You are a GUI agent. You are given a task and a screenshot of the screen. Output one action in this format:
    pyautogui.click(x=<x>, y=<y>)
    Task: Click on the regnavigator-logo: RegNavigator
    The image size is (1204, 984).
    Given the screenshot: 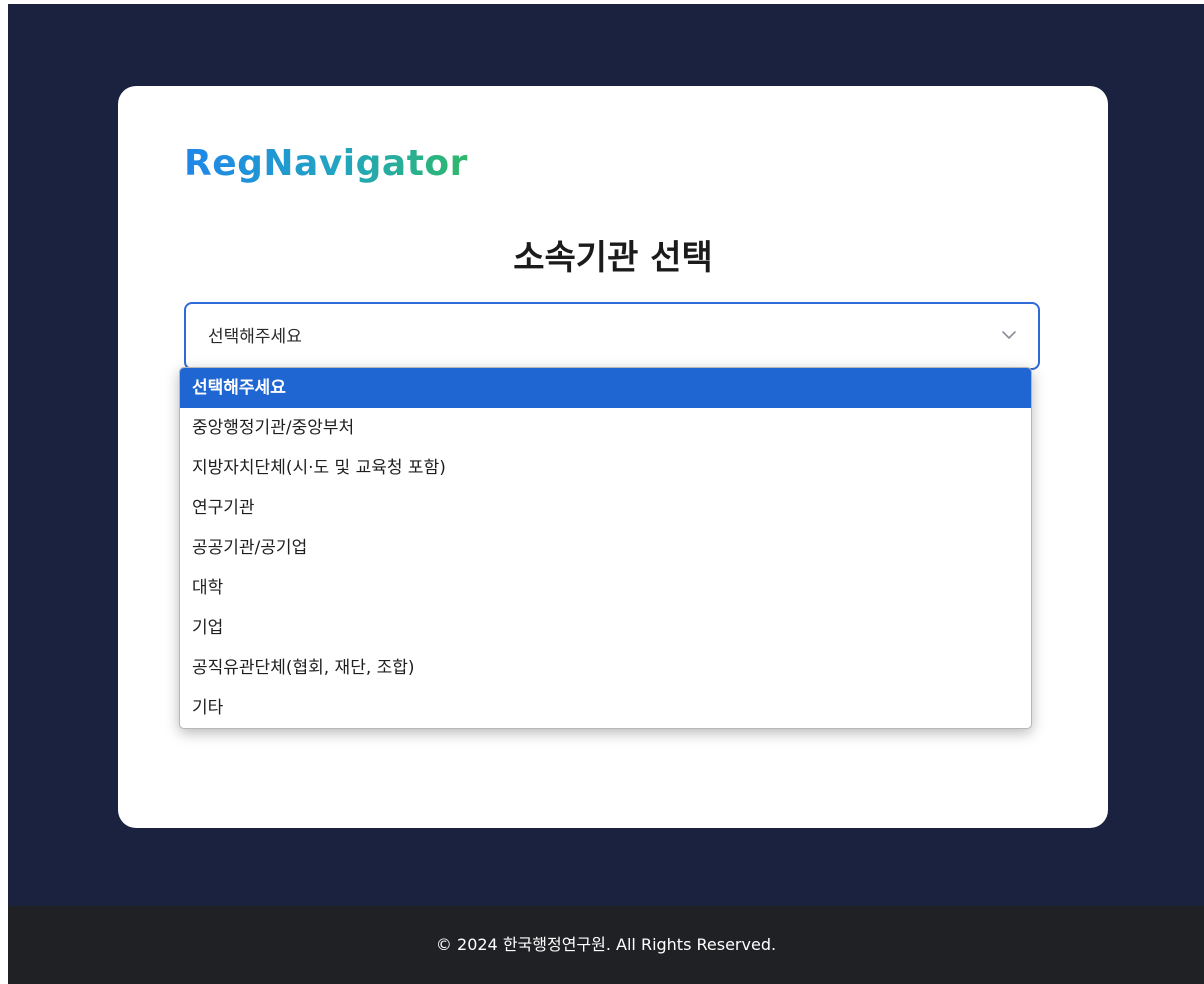 What is the action you would take?
    pyautogui.click(x=326, y=163)
    